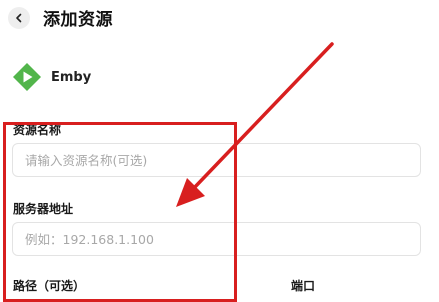  I want to click on port-label: 端口, so click(303, 286).